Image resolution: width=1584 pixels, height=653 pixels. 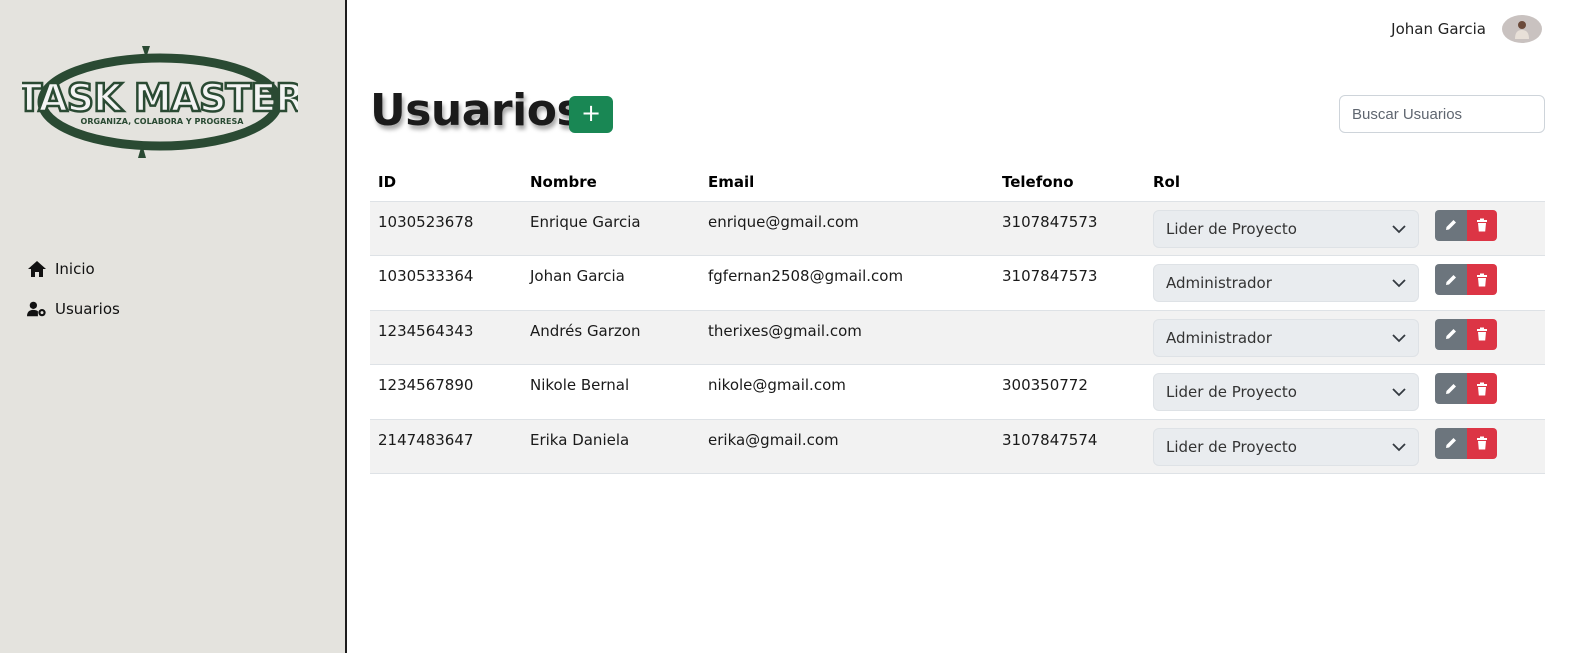 I want to click on avatar, so click(x=1522, y=29).